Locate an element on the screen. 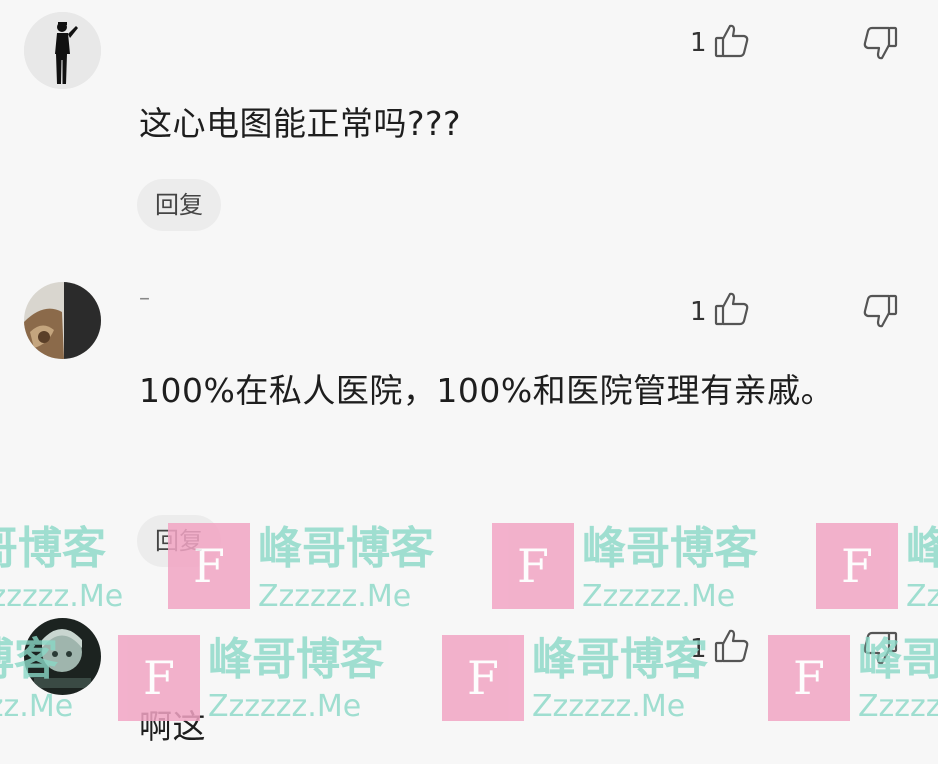 The width and height of the screenshot is (938, 764). photo-avatar is located at coordinates (62, 320).